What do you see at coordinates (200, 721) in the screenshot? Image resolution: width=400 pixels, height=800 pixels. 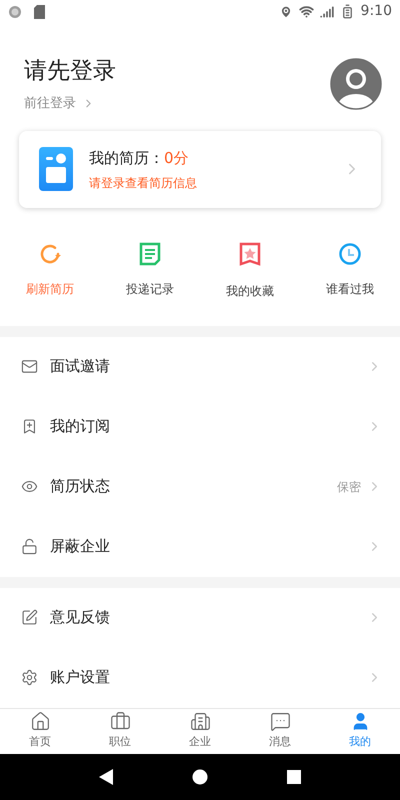 I see `building-icon` at bounding box center [200, 721].